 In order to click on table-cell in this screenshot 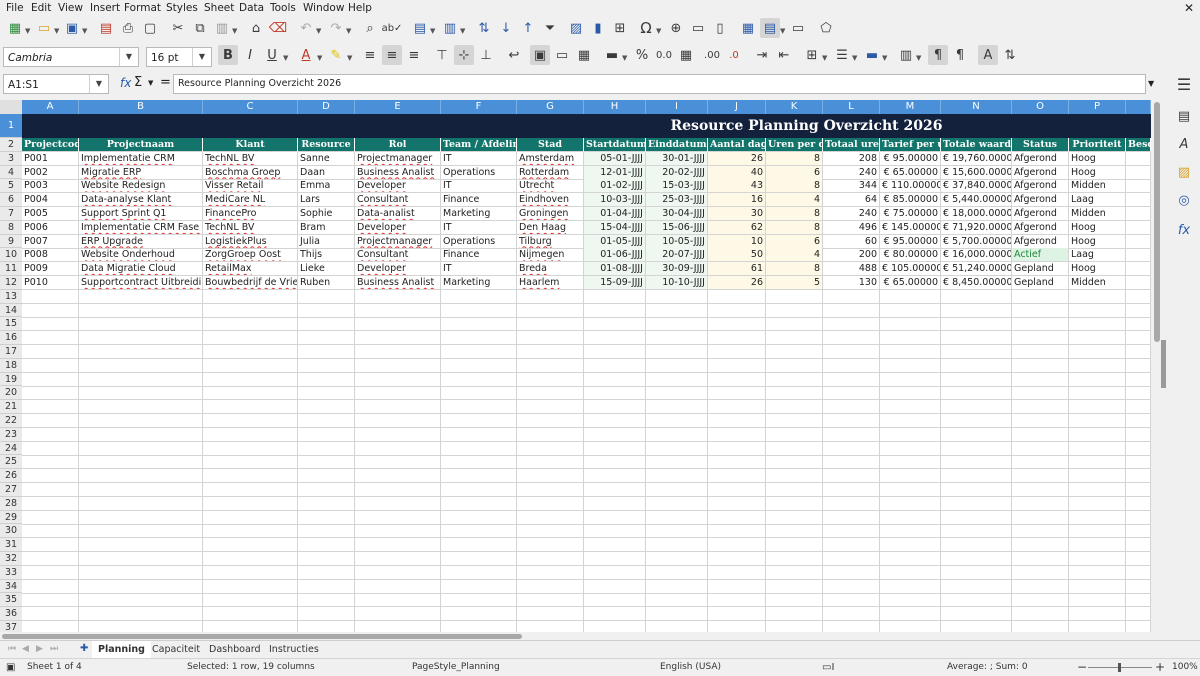, I will do `click(1138, 172)`.